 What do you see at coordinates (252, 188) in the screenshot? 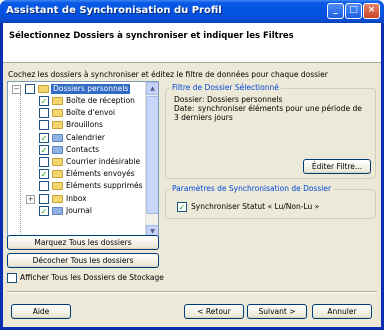
I see `sync-group-title: Paramètres de Synchronisation de Dossier` at bounding box center [252, 188].